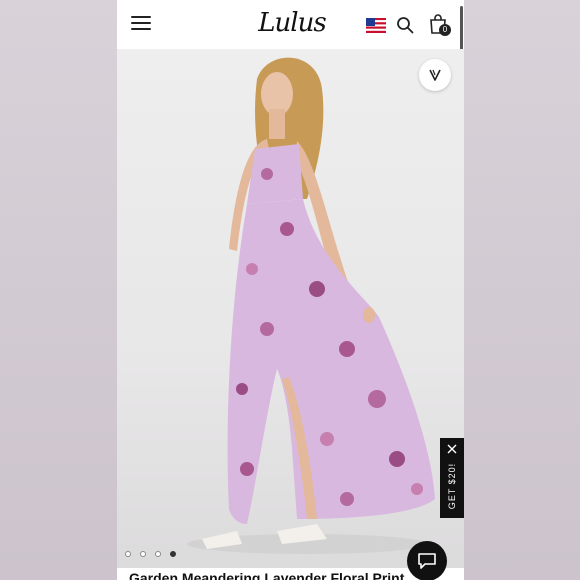  What do you see at coordinates (141, 17) in the screenshot?
I see `hamburger-icon` at bounding box center [141, 17].